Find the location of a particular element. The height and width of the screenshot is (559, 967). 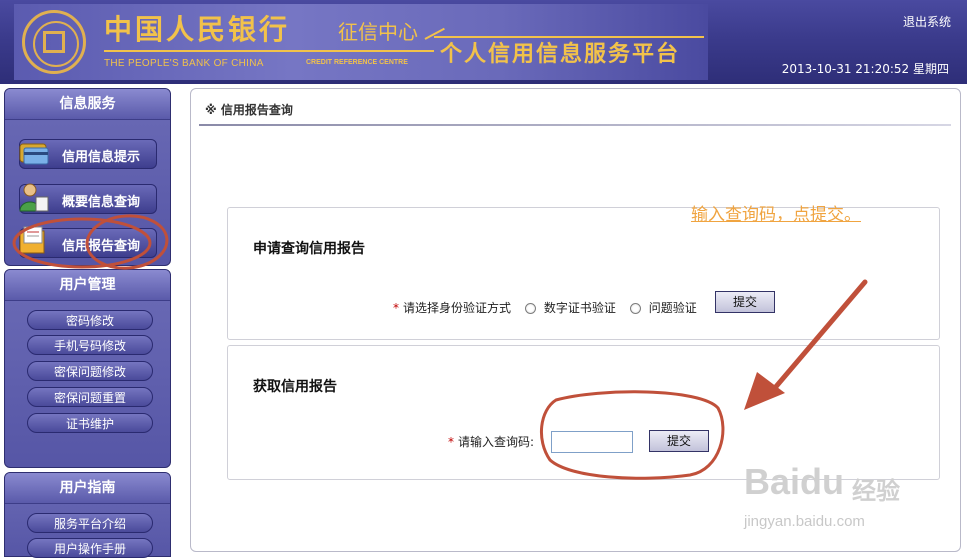

sidebar-item-credit-info-tip: 信用信息提示 is located at coordinates (88, 154).